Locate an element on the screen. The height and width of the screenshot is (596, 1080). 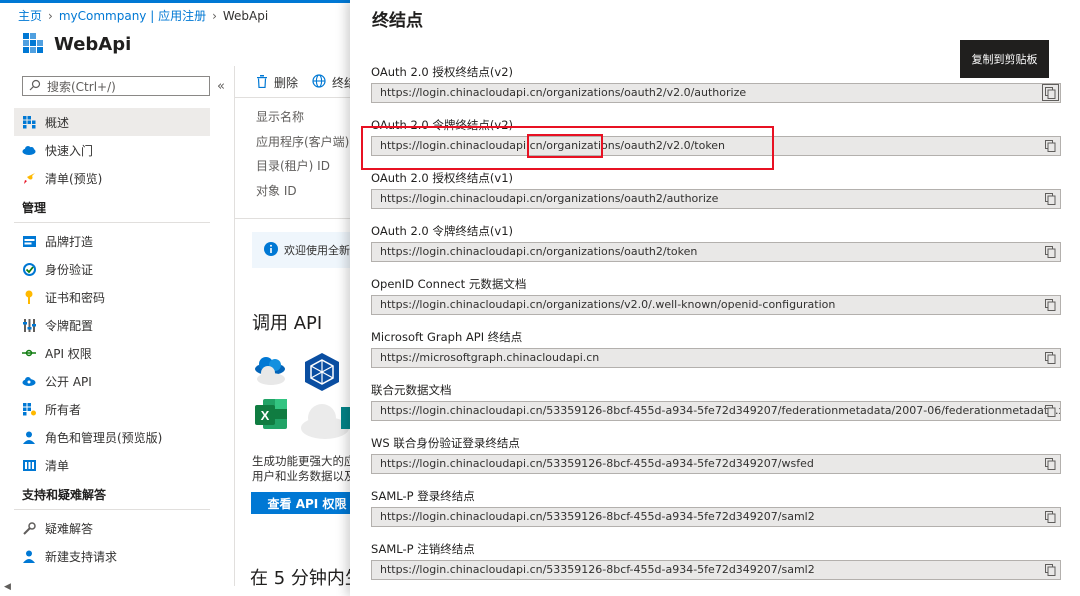
breadcrumb-app-registrations: myCommpany | 应用注册 is located at coordinates (132, 16).